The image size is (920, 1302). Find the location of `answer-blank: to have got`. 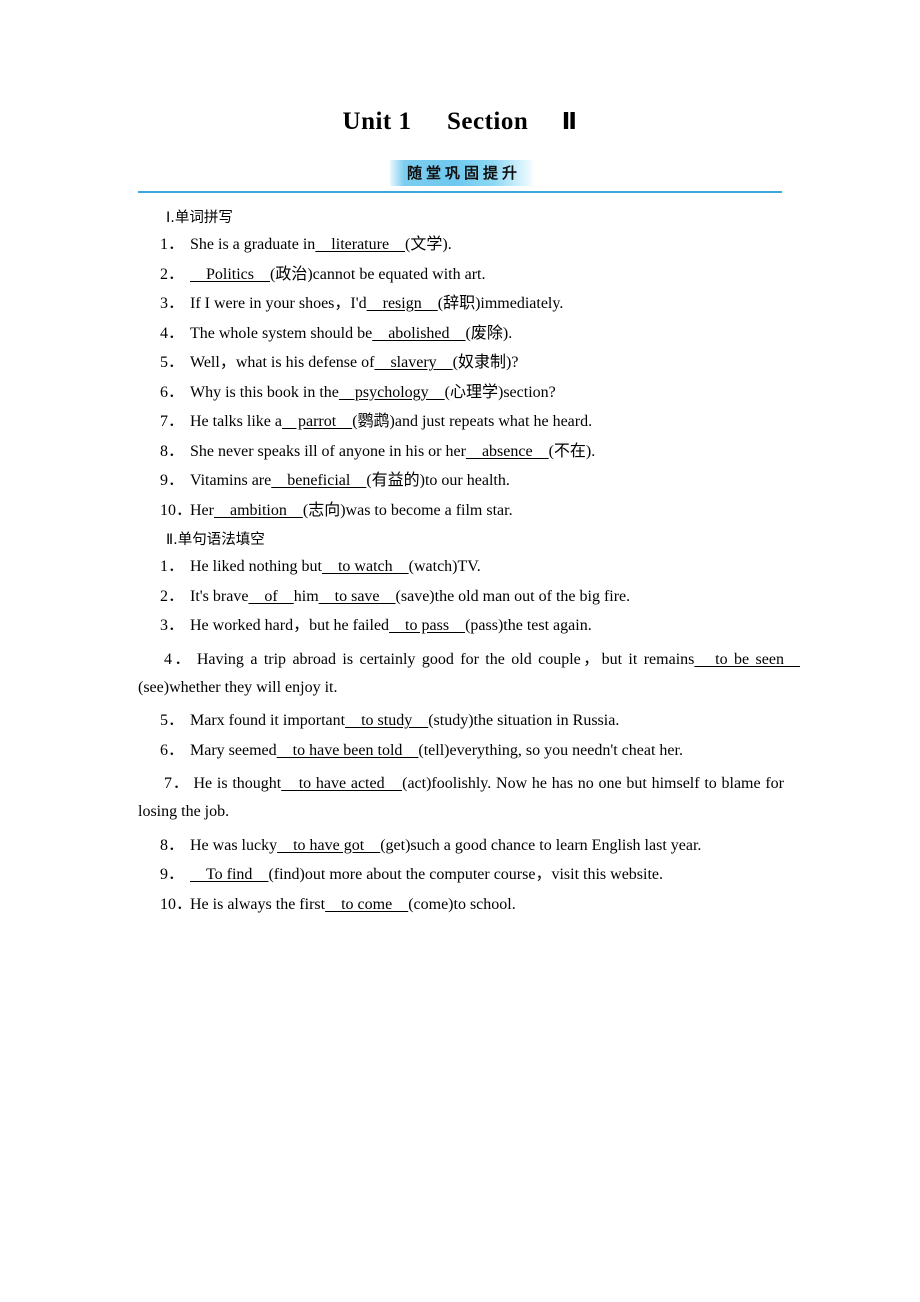

answer-blank: to have got is located at coordinates (328, 845).